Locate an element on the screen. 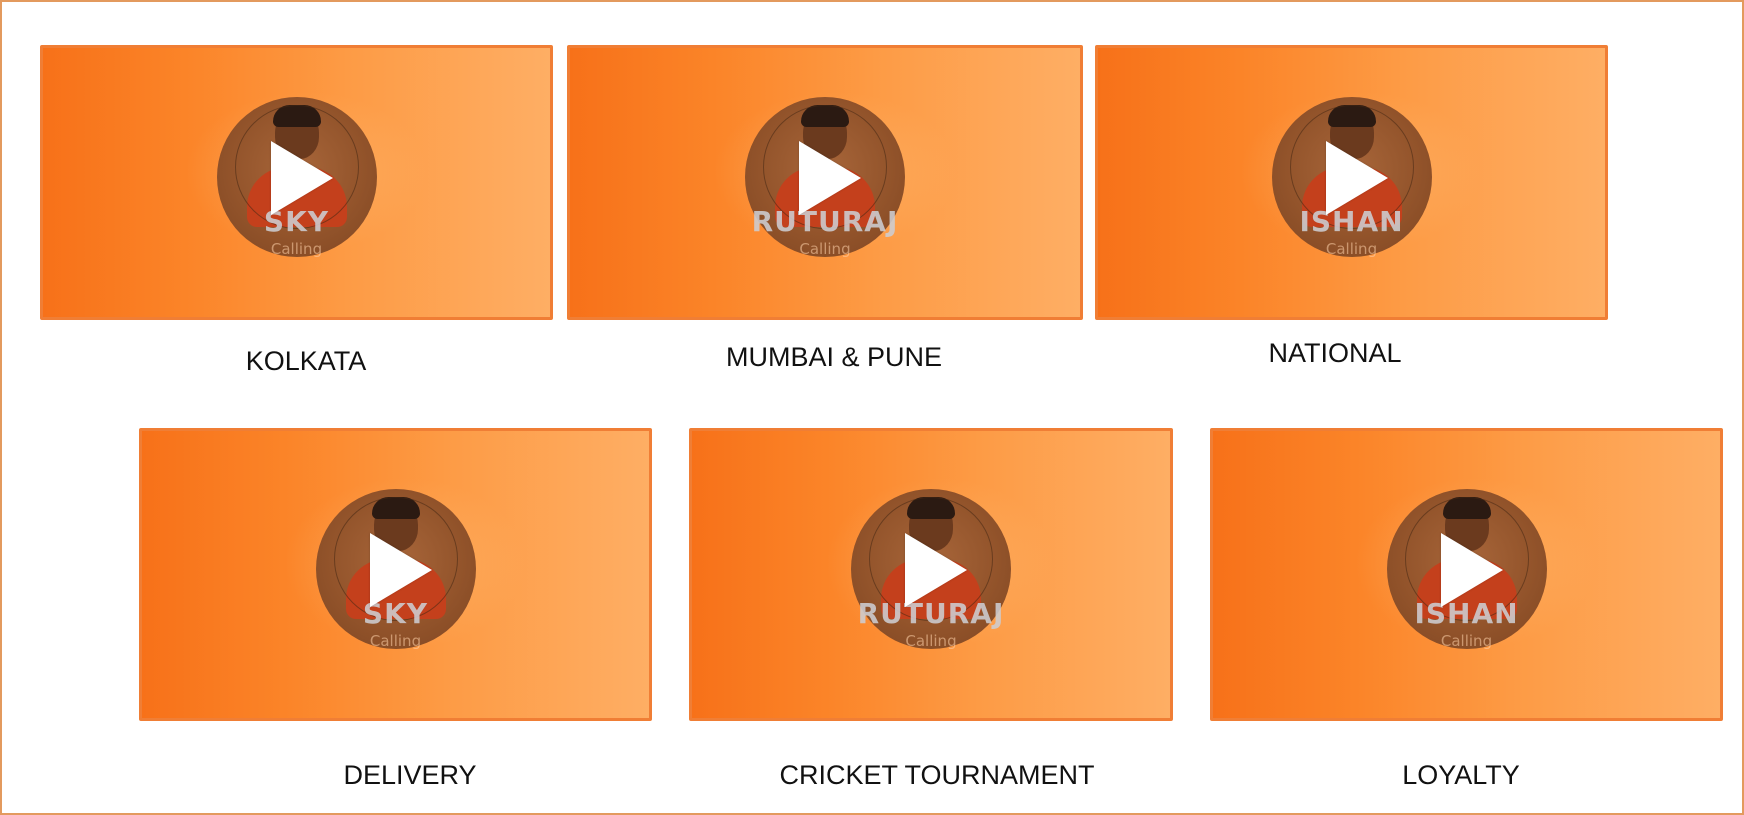  video-card-kolkata: SKY Calling is located at coordinates (296, 182).